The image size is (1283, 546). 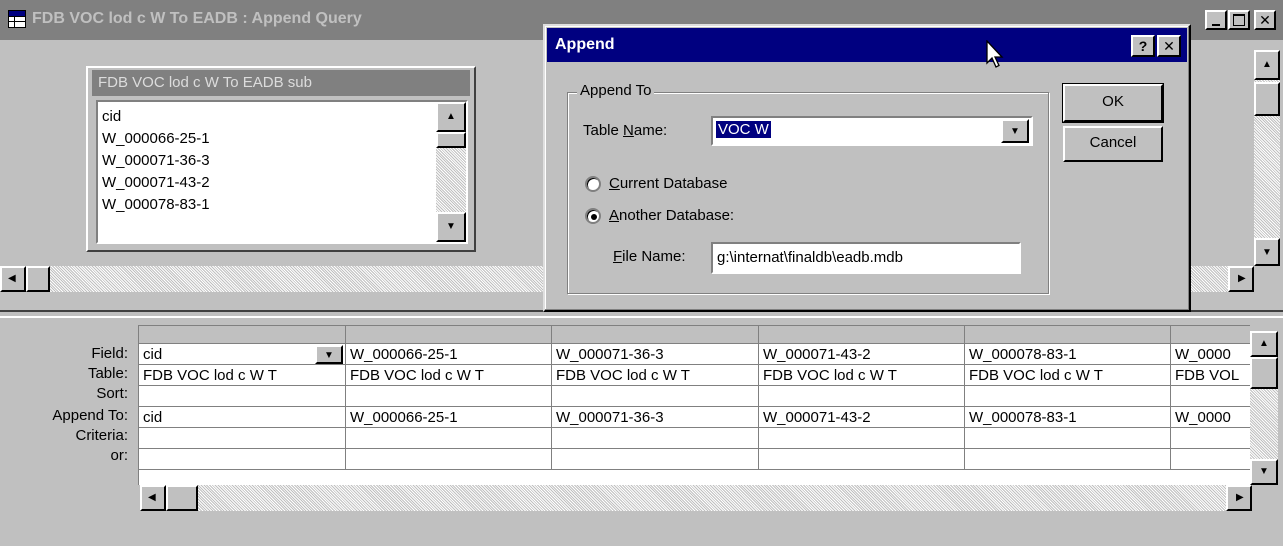 I want to click on file-name-value: g:\internat\finaldb\eadb.mdb, so click(x=810, y=257).